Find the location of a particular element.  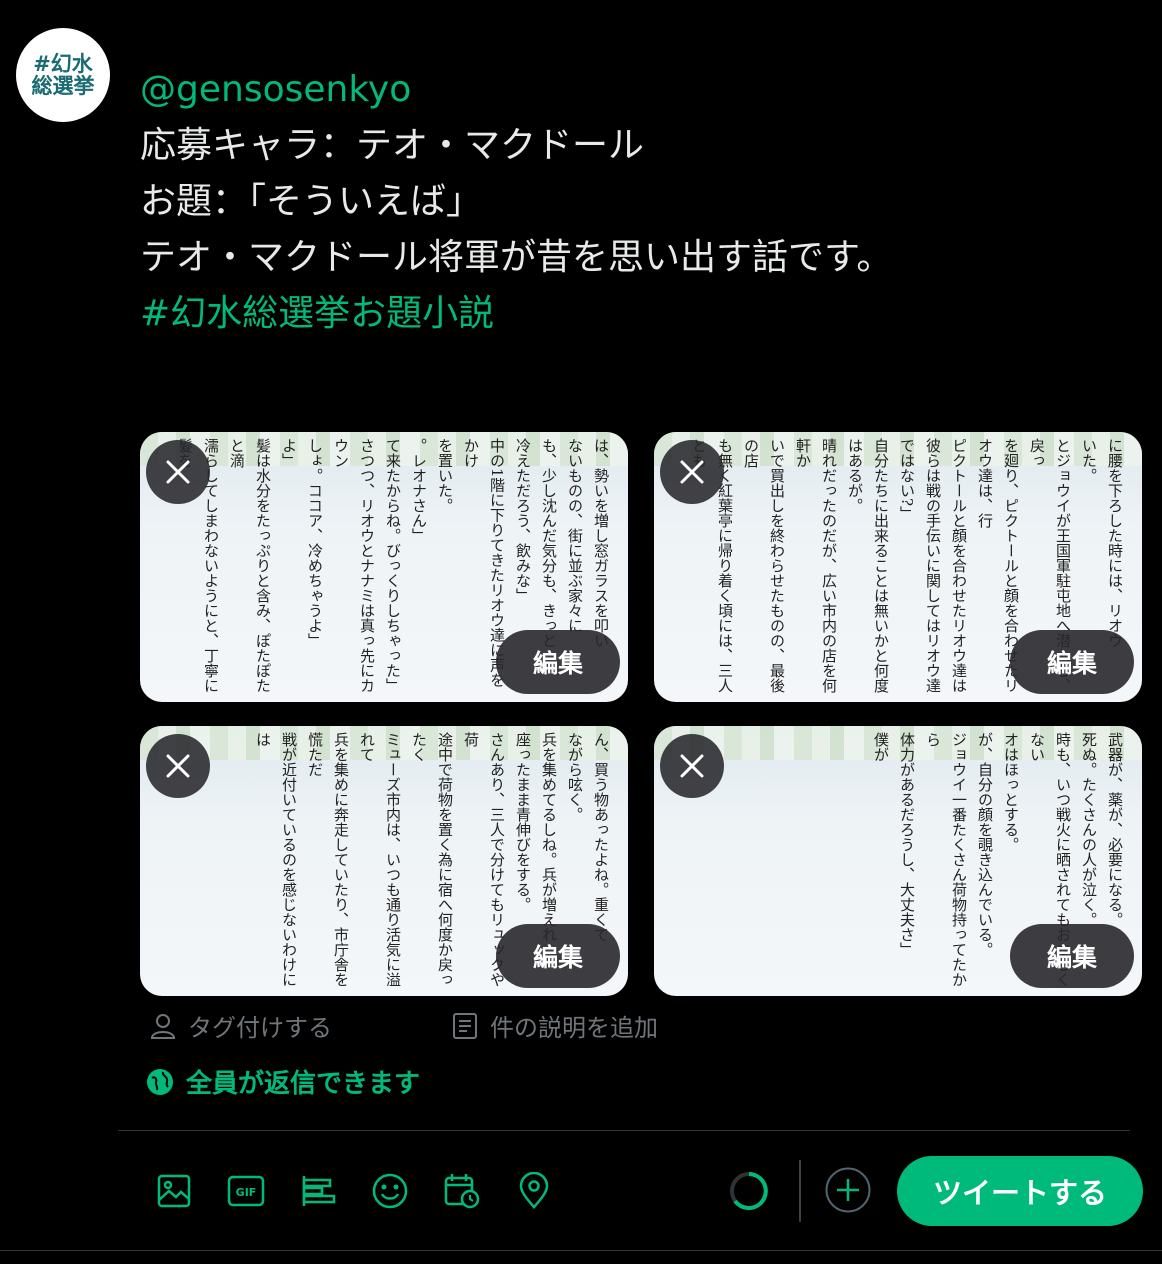

tag-people-button: タグ付けする is located at coordinates (240, 1025).